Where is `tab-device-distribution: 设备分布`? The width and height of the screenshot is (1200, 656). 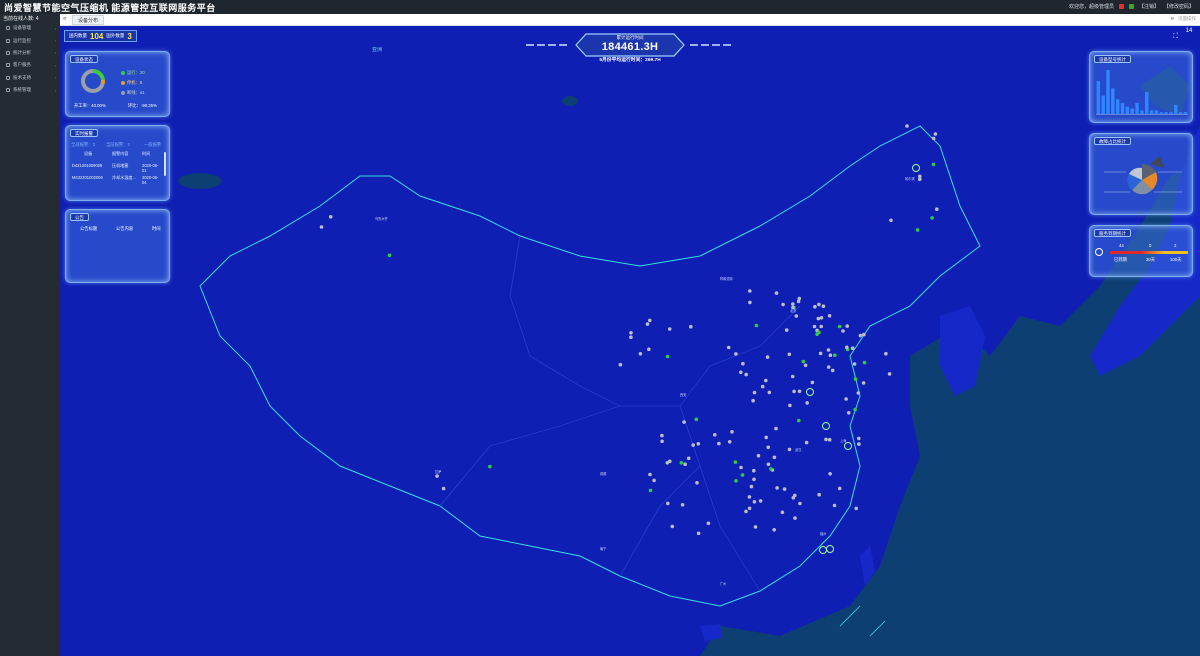
tab-device-distribution: 设备分布 is located at coordinates (88, 20).